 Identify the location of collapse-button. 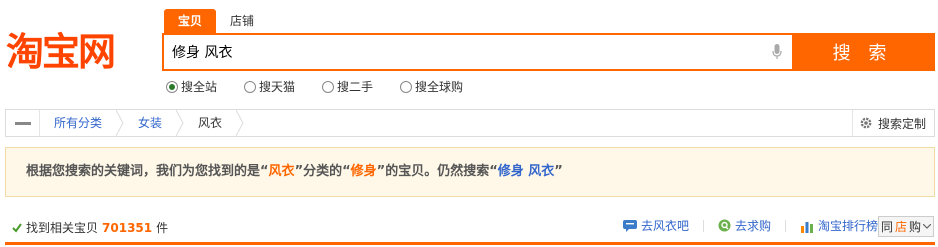
(23, 123).